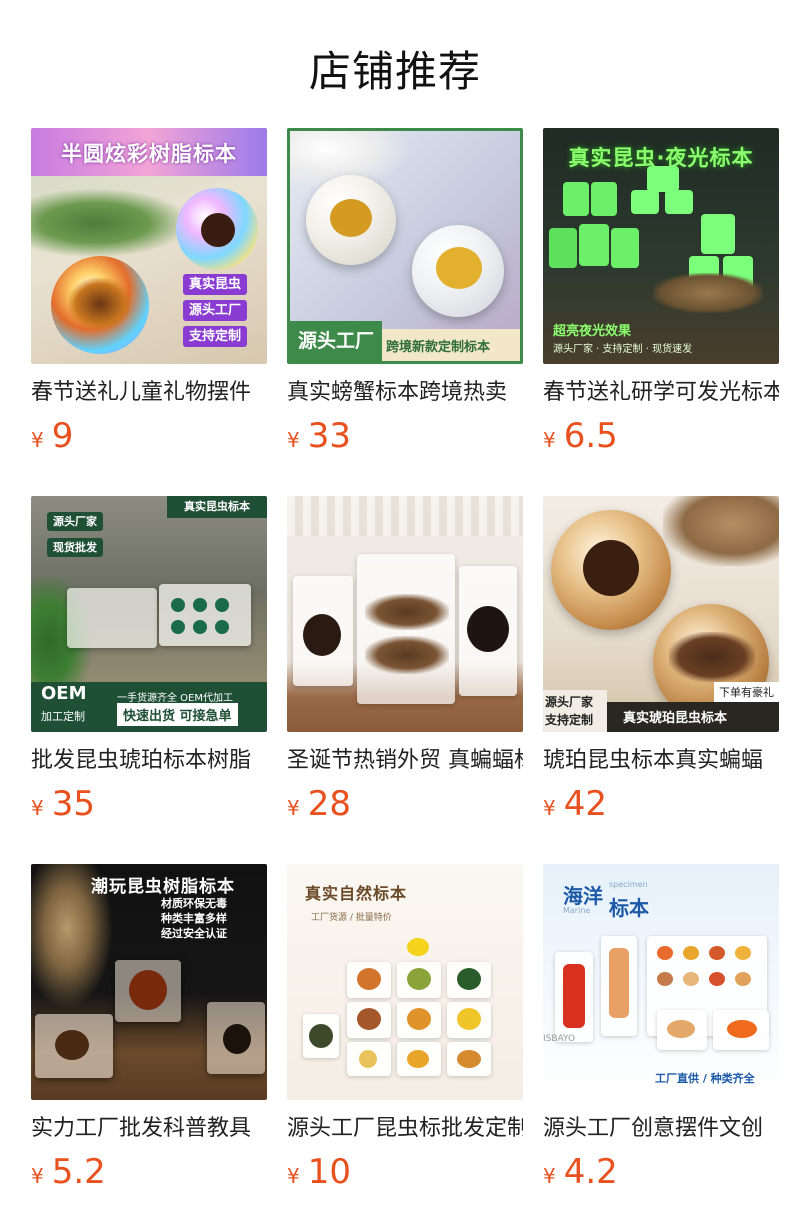  What do you see at coordinates (661, 1175) in the screenshot?
I see `product-price: ¥4.2` at bounding box center [661, 1175].